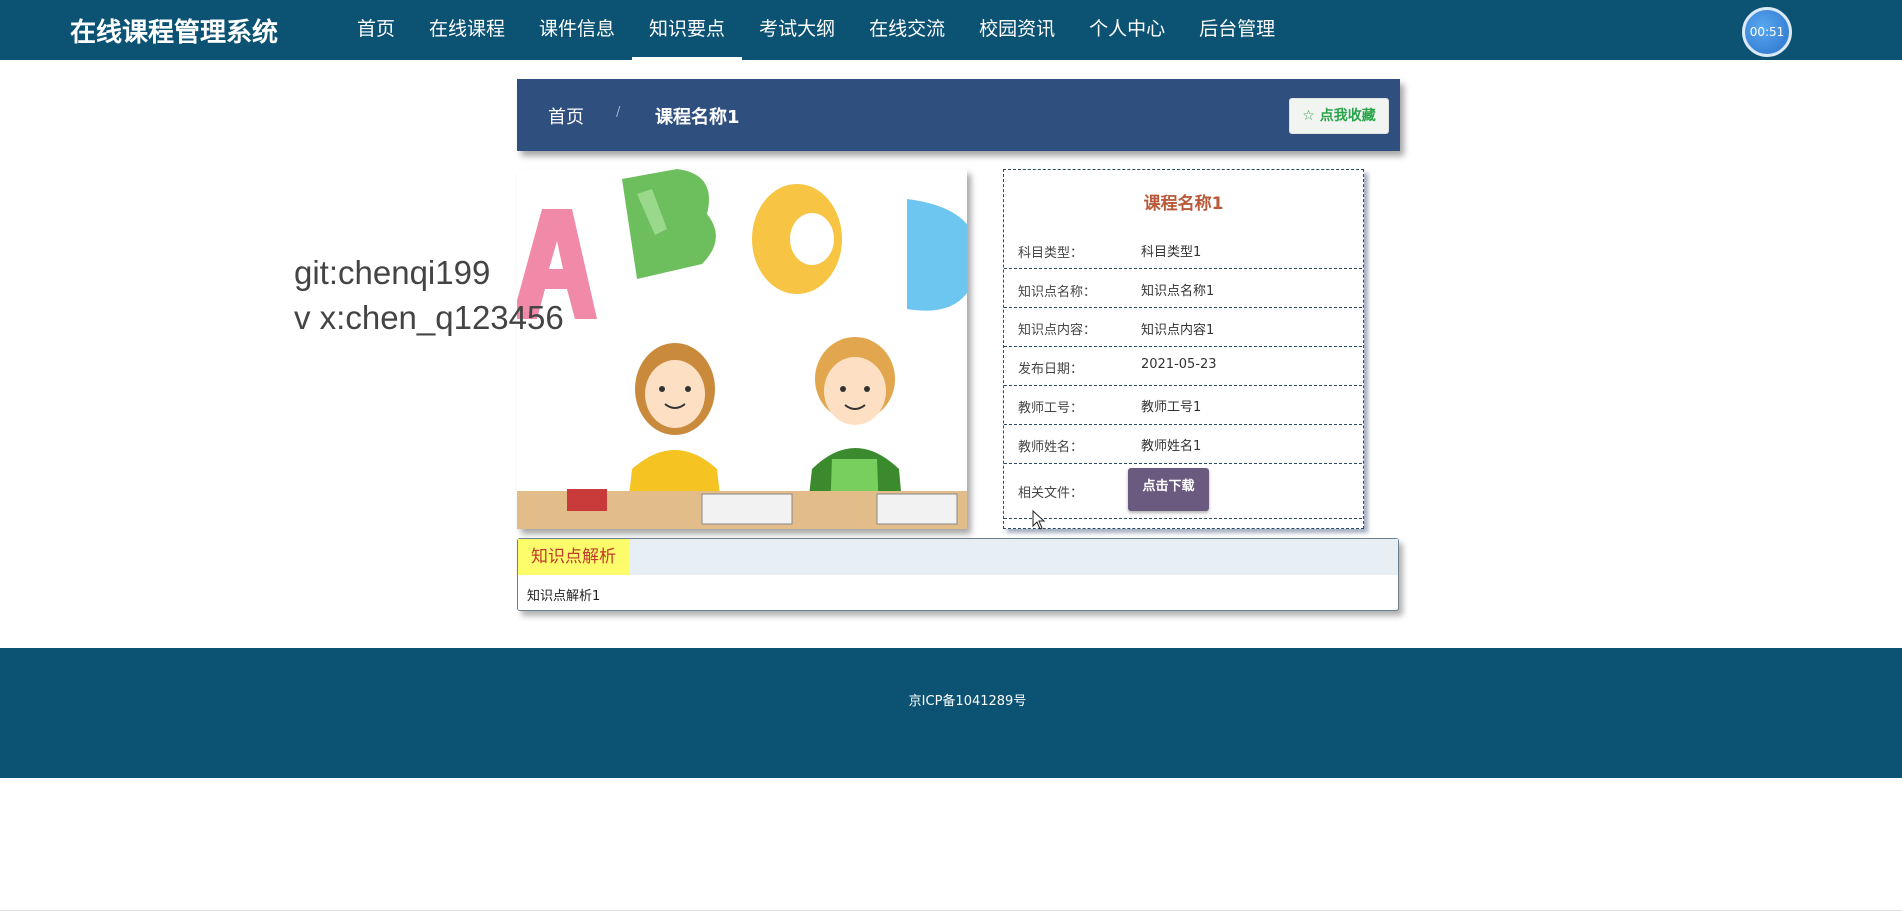 Image resolution: width=1902 pixels, height=912 pixels. What do you see at coordinates (1183, 204) in the screenshot?
I see `course-title: 课程名称1` at bounding box center [1183, 204].